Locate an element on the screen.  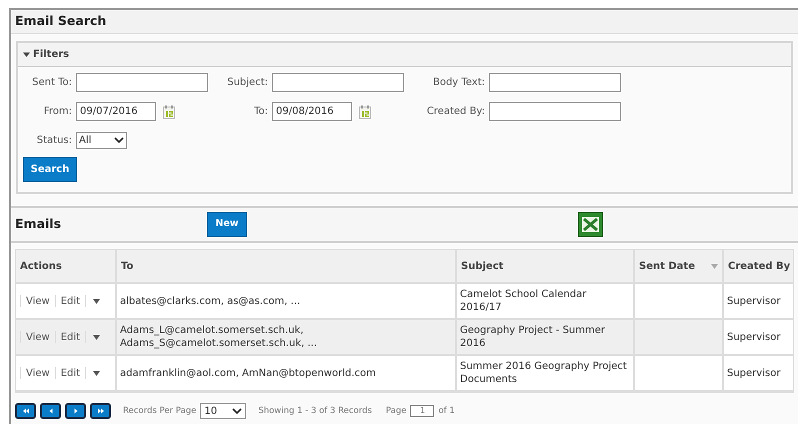
column-header: Actions is located at coordinates (41, 266).